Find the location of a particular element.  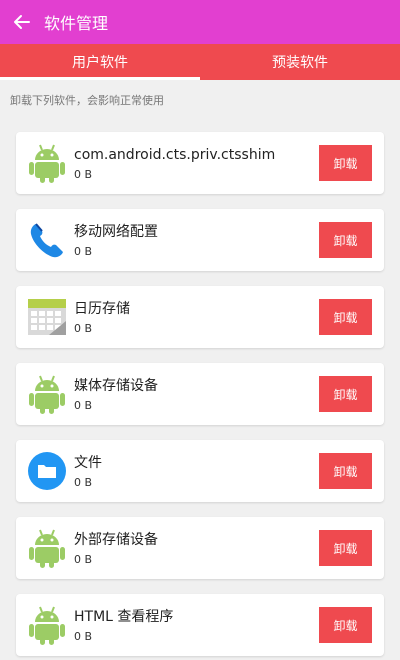

app-name: 外部存储设备 is located at coordinates (116, 539).